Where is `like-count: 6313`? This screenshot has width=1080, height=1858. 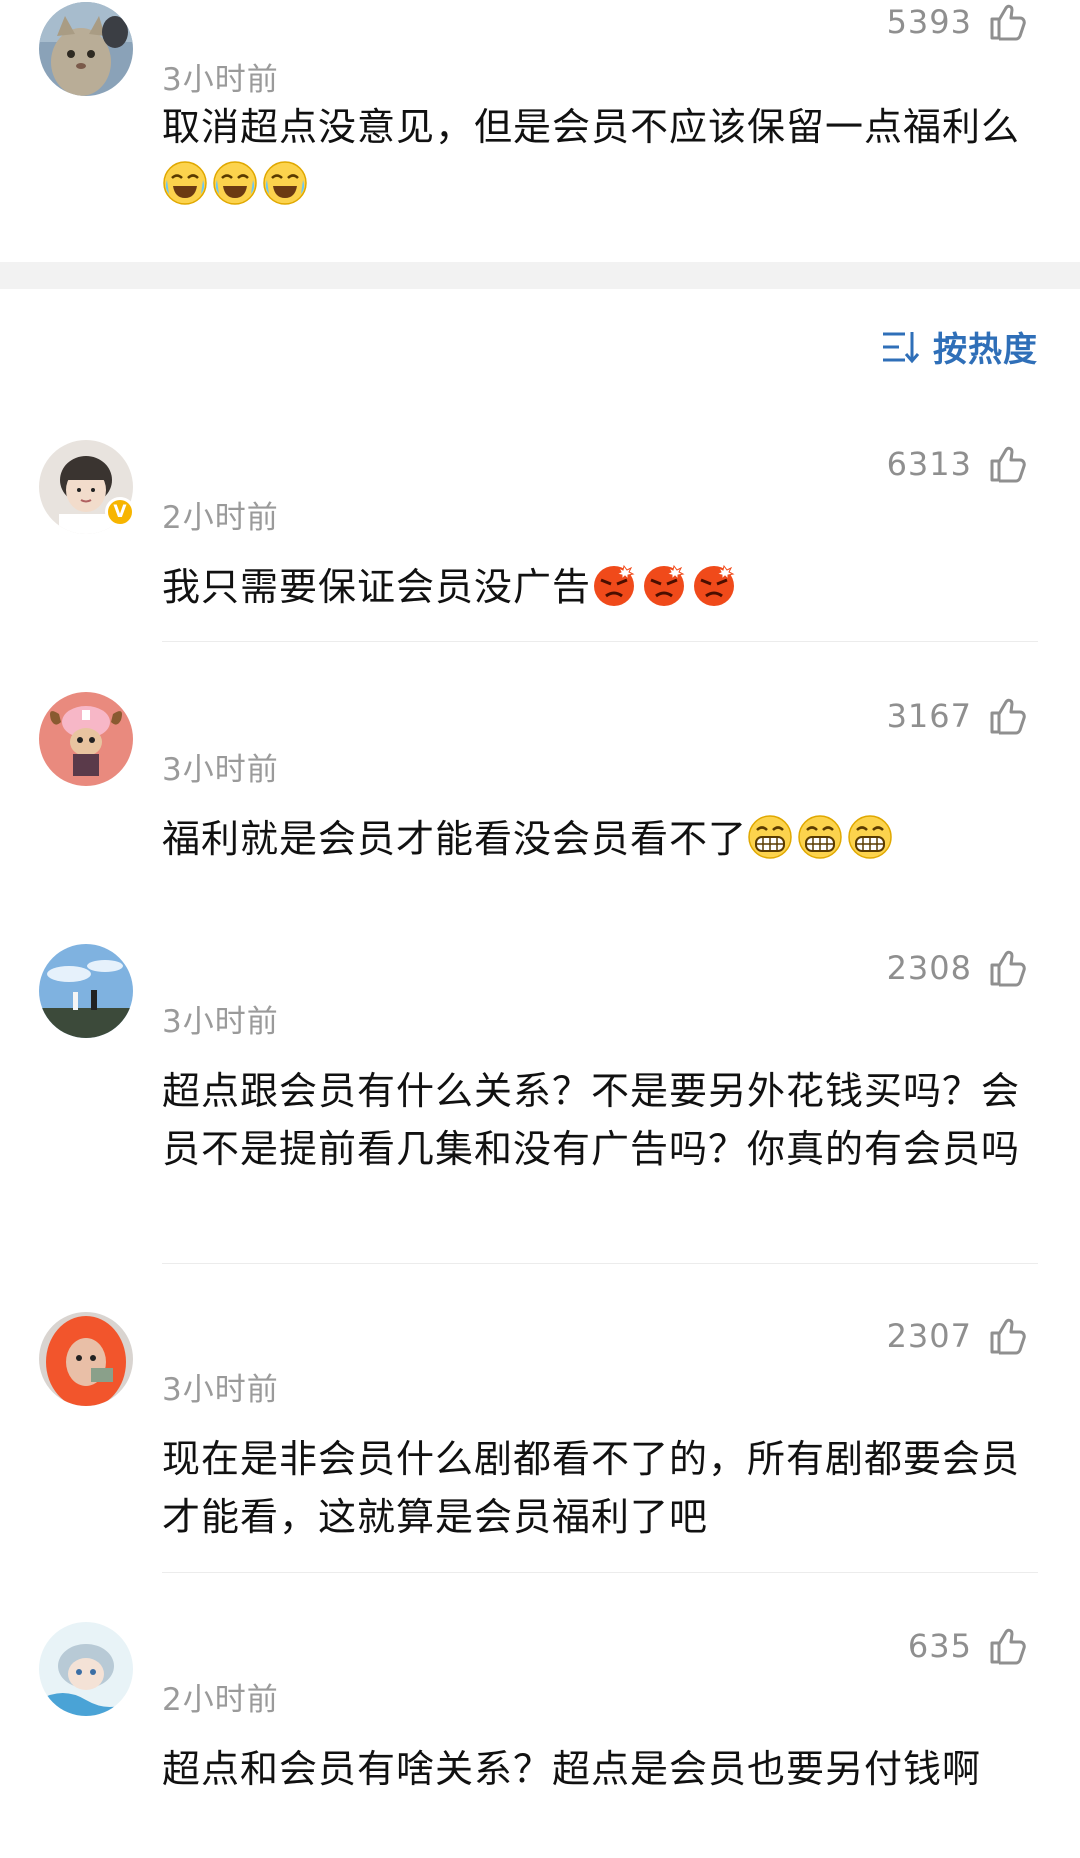
like-count: 6313 is located at coordinates (929, 464).